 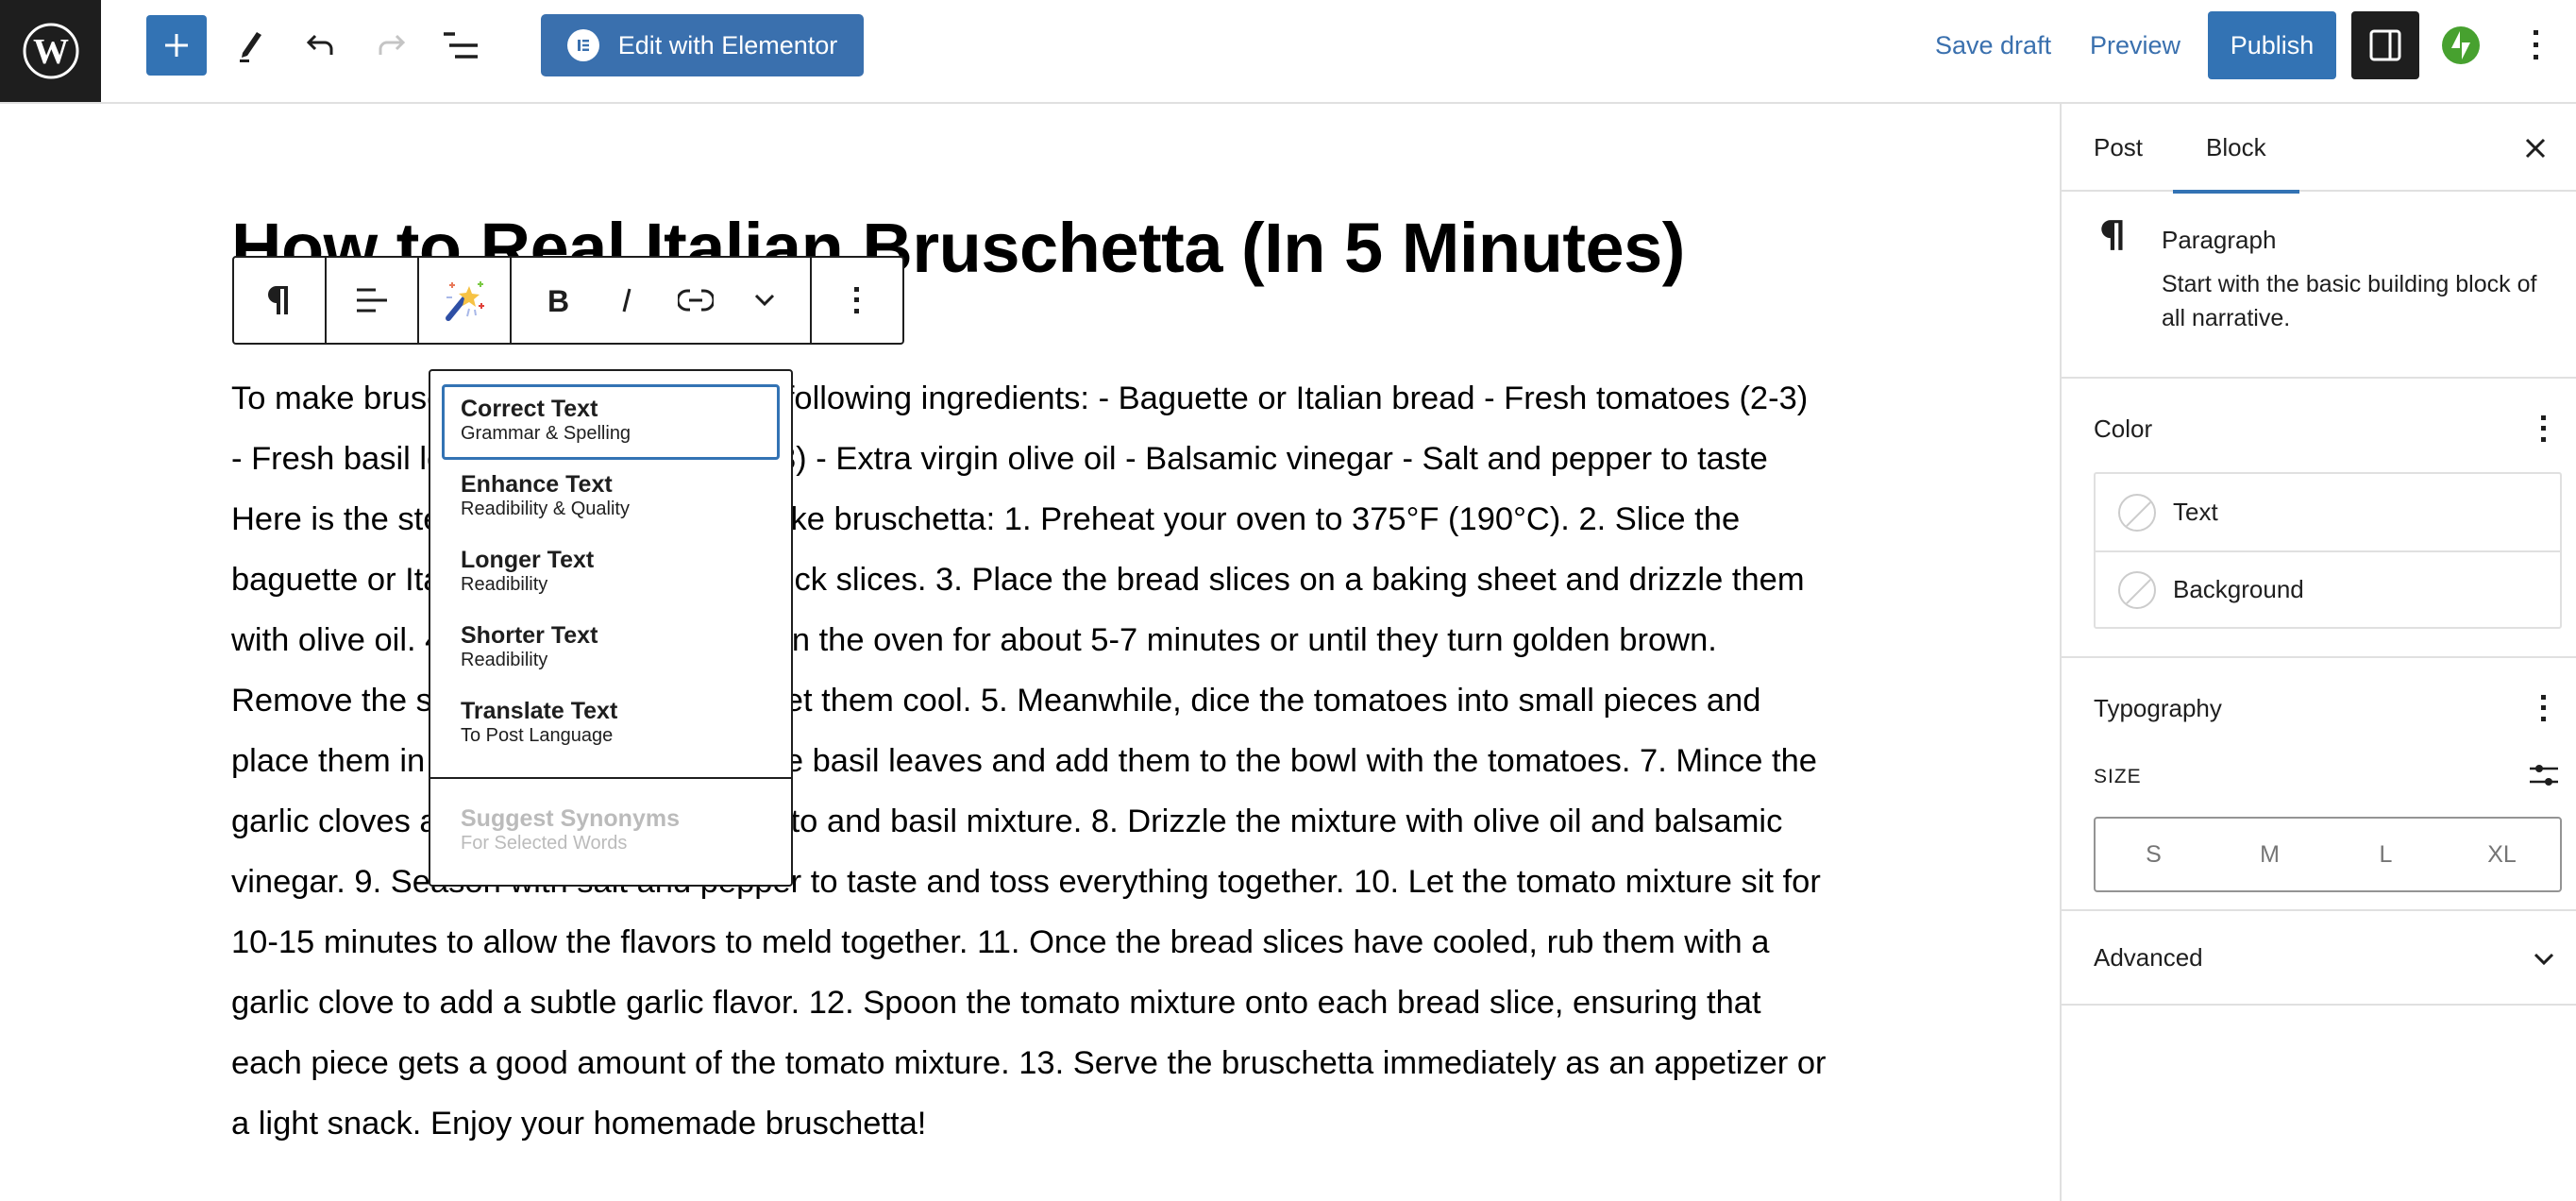 I want to click on block-toolbar: B, so click(x=568, y=300).